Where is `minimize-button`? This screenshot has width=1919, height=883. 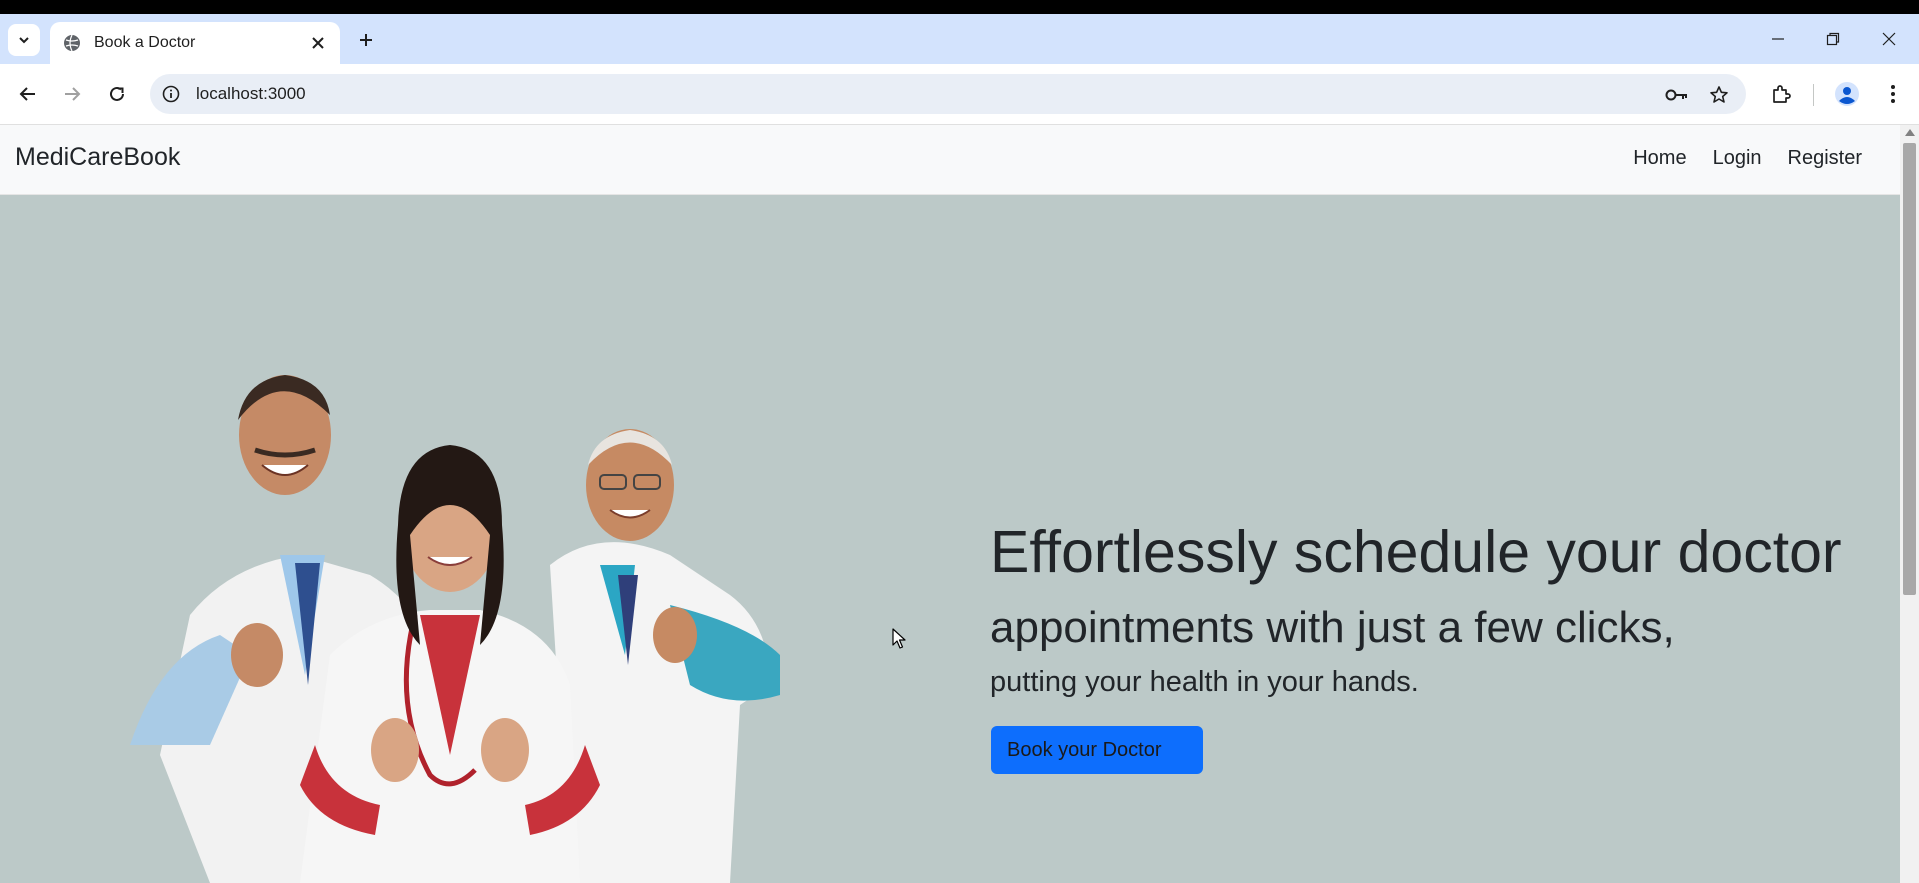 minimize-button is located at coordinates (1778, 39).